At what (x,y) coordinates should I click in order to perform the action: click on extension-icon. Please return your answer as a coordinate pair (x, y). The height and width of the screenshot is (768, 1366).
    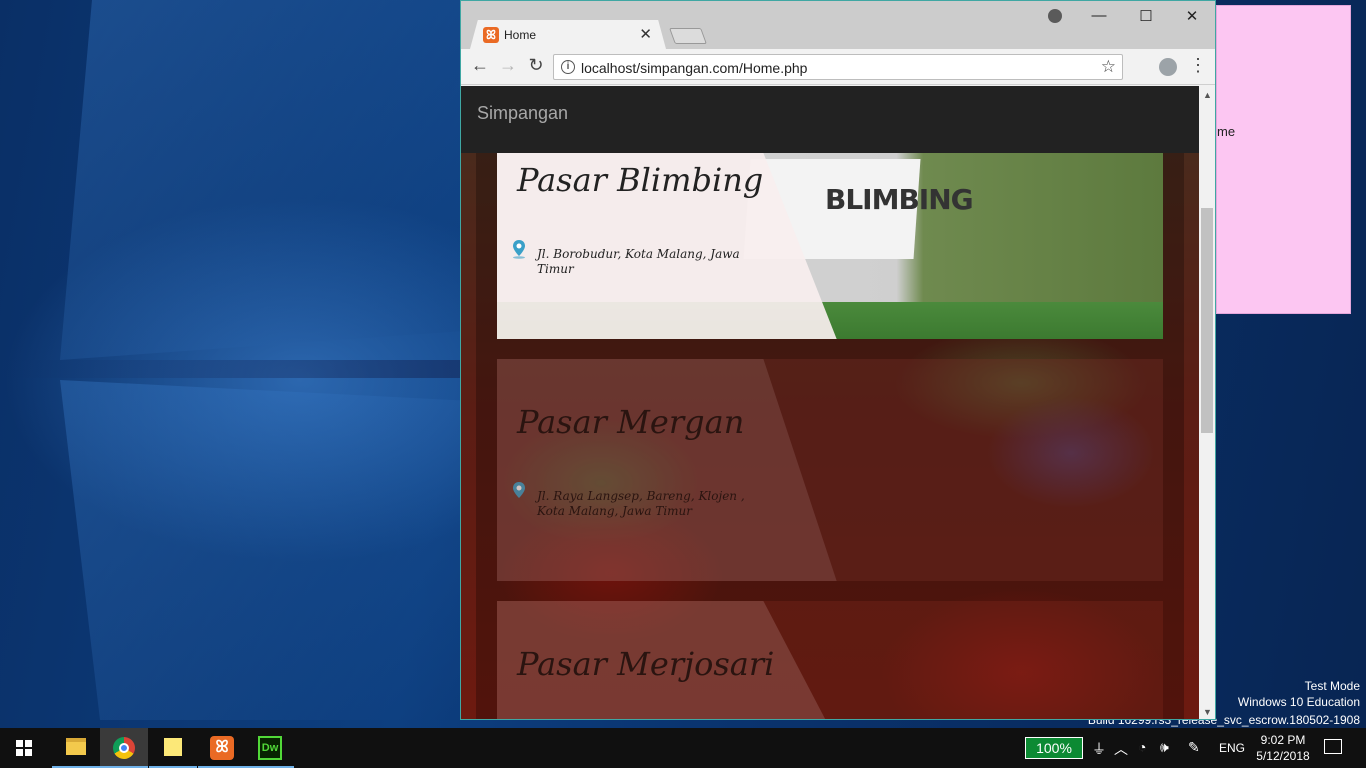
    Looking at the image, I should click on (1168, 67).